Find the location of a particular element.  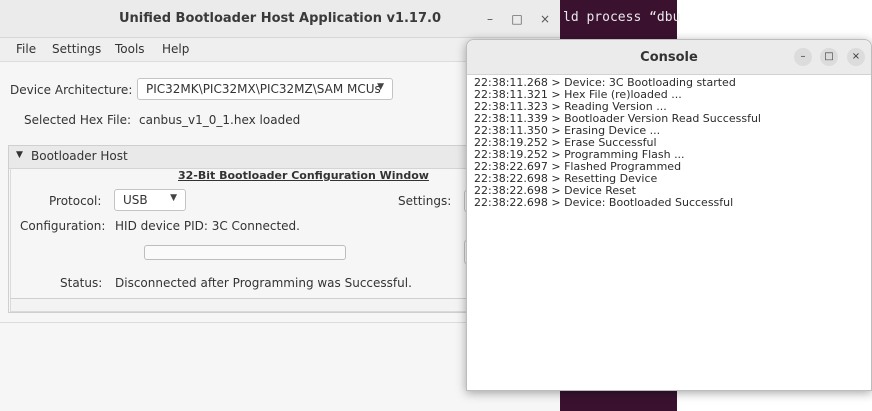

maximize-button: □ is located at coordinates (517, 19).